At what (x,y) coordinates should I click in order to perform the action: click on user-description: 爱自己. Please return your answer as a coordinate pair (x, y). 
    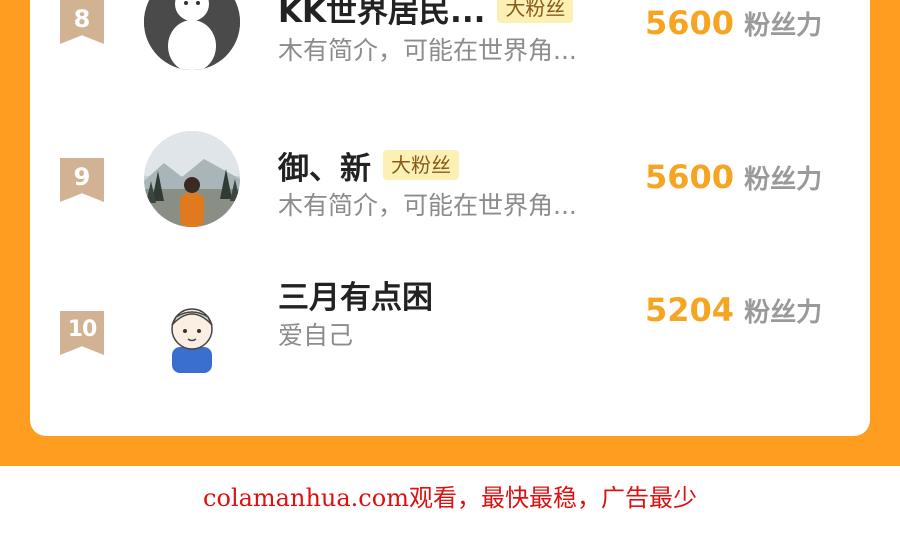
    Looking at the image, I should click on (316, 335).